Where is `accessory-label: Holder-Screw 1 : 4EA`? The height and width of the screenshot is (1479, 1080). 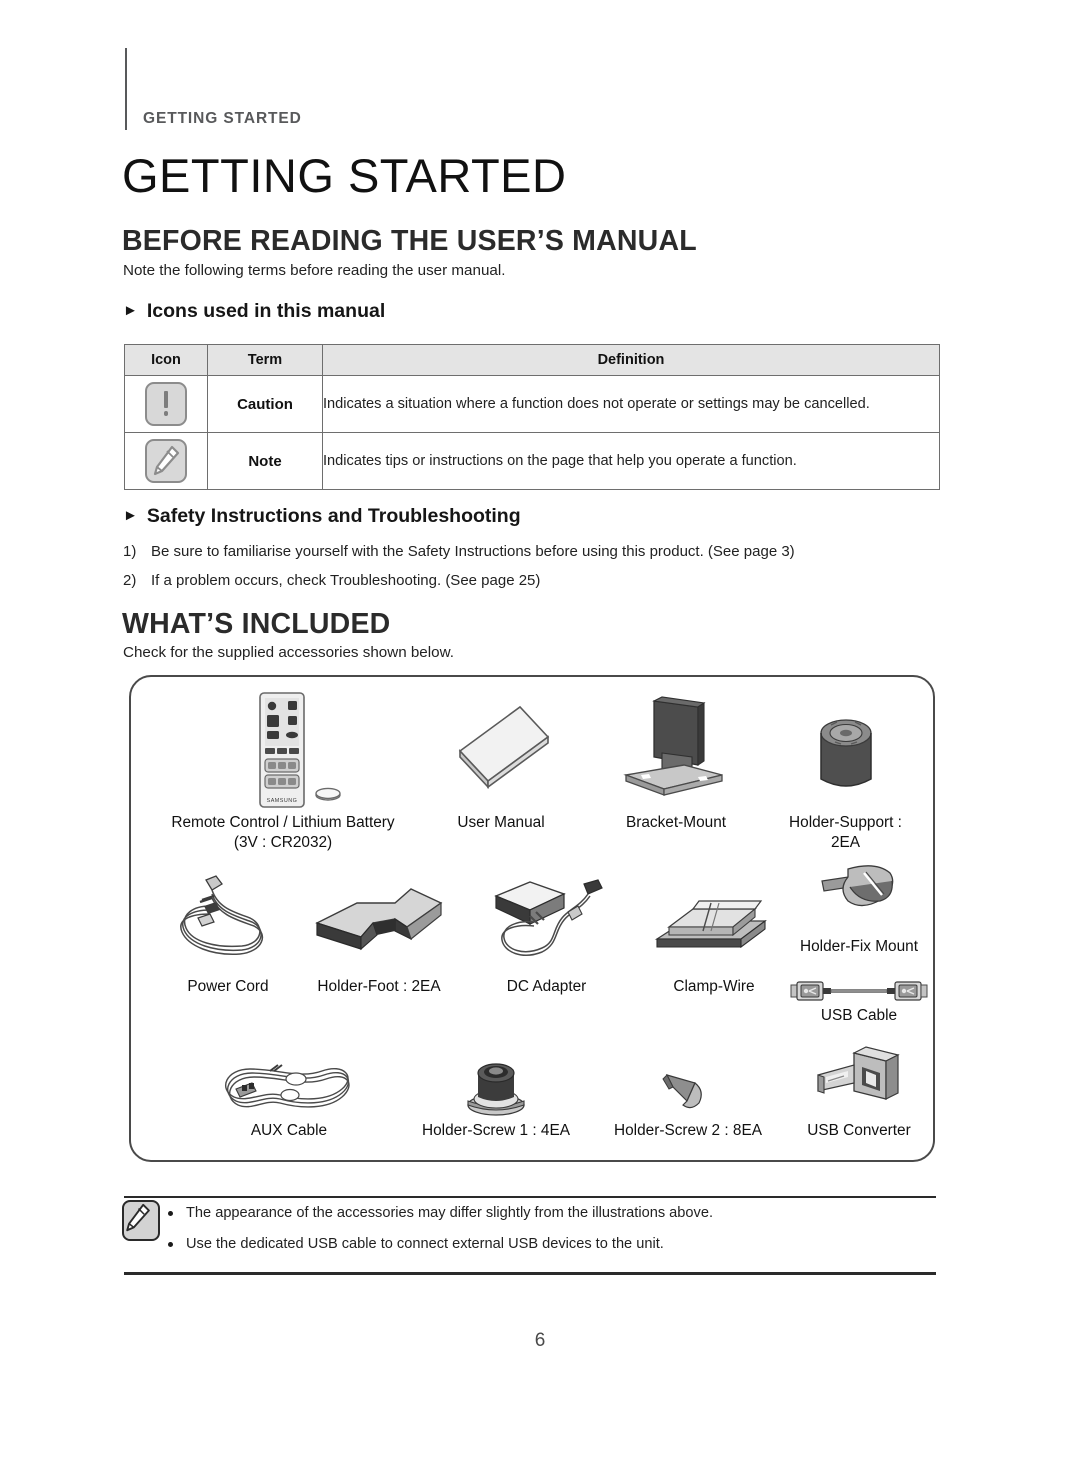
accessory-label: Holder-Screw 1 : 4EA is located at coordinates (496, 1130).